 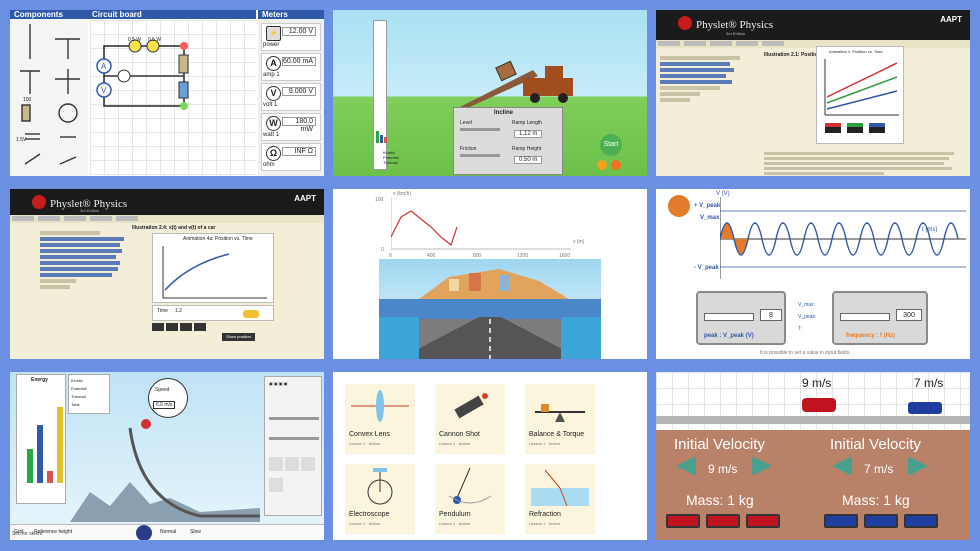 What do you see at coordinates (925, 408) in the screenshot?
I see `blue-car-icon` at bounding box center [925, 408].